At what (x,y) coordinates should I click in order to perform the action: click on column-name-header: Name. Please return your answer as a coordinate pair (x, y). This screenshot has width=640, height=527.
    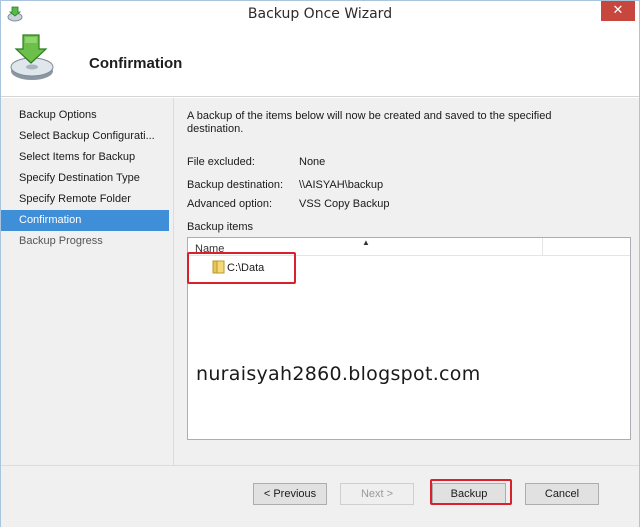
    Looking at the image, I should click on (209, 249).